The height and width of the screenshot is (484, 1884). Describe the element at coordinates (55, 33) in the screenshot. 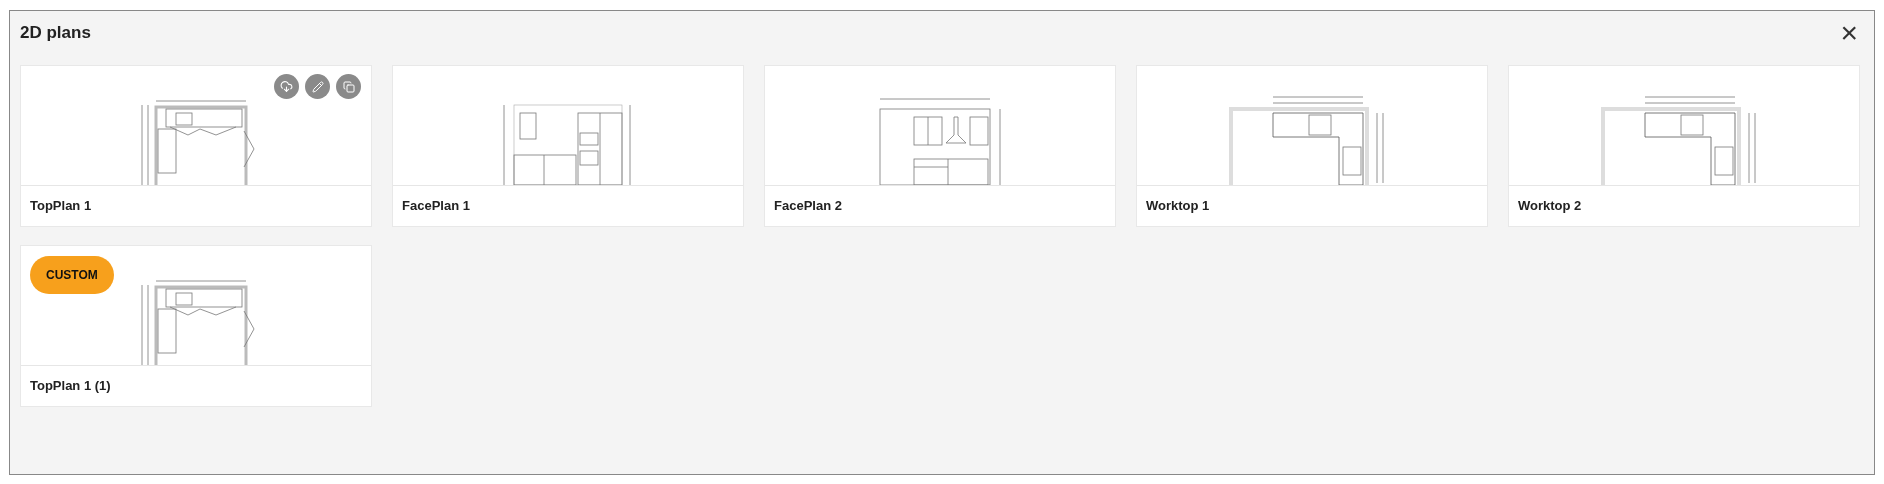

I see `dialog-title: 2D plans` at that location.